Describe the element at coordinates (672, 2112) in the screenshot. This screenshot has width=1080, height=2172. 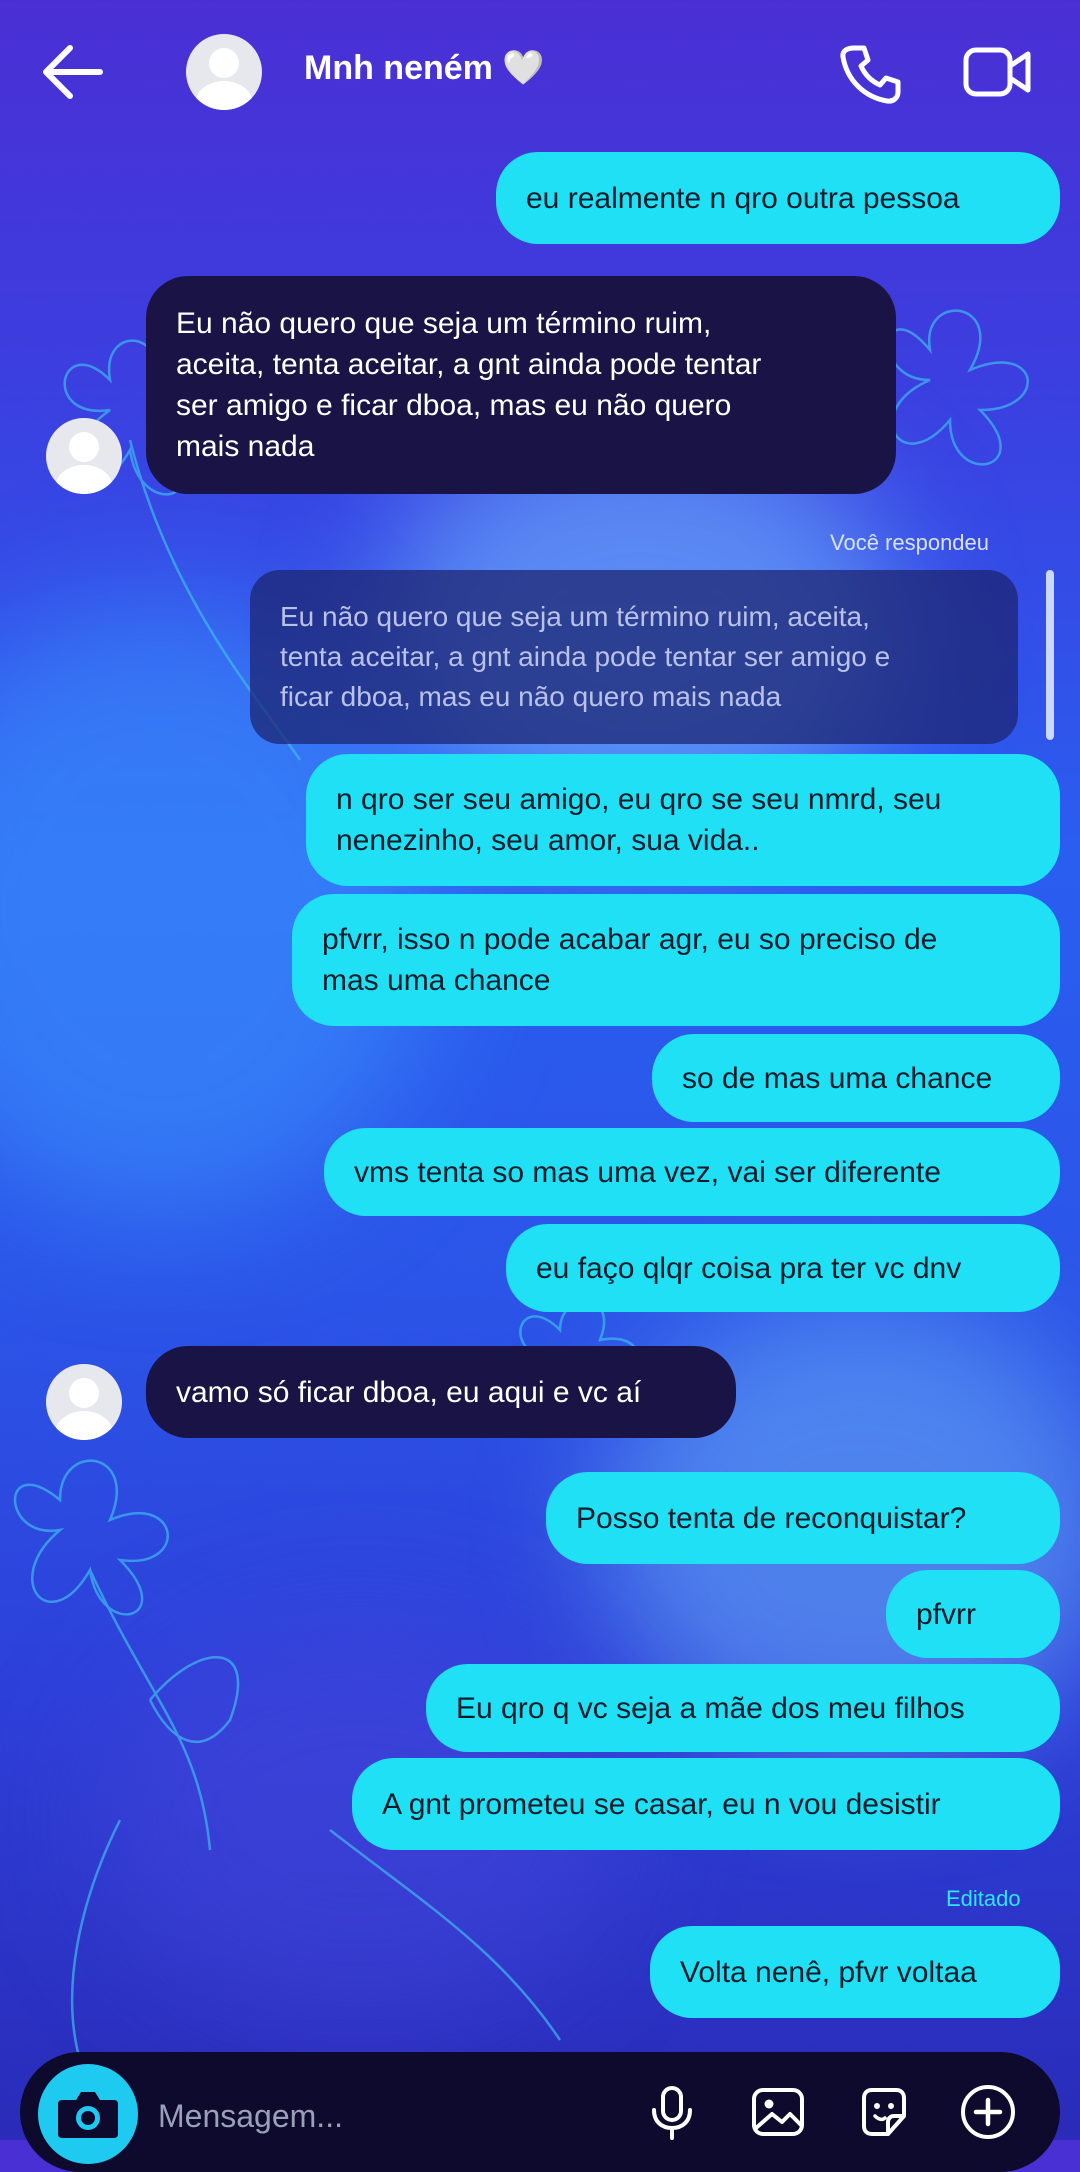
I see `microphone-icon` at that location.